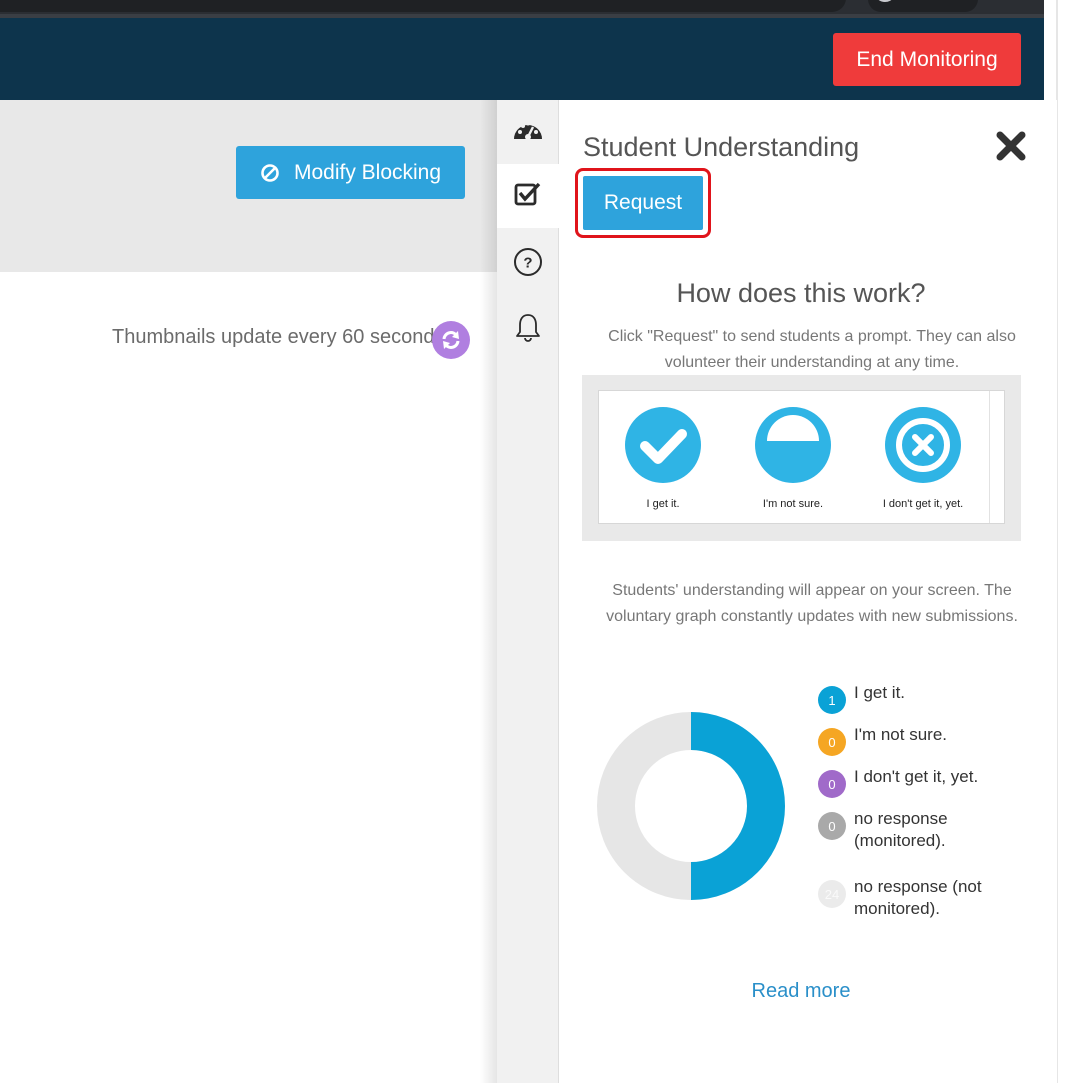  I want to click on legend-item-no-response-not-monitored: 24 no response (not monitored)., so click(918, 898).